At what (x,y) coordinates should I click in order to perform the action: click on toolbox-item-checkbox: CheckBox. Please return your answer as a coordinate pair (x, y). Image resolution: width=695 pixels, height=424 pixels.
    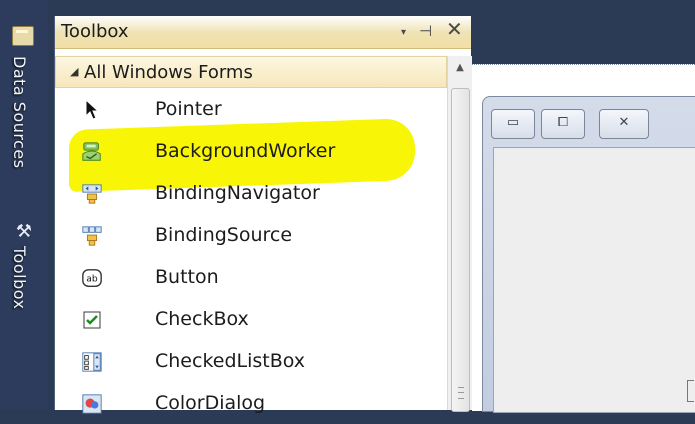
    Looking at the image, I should click on (251, 321).